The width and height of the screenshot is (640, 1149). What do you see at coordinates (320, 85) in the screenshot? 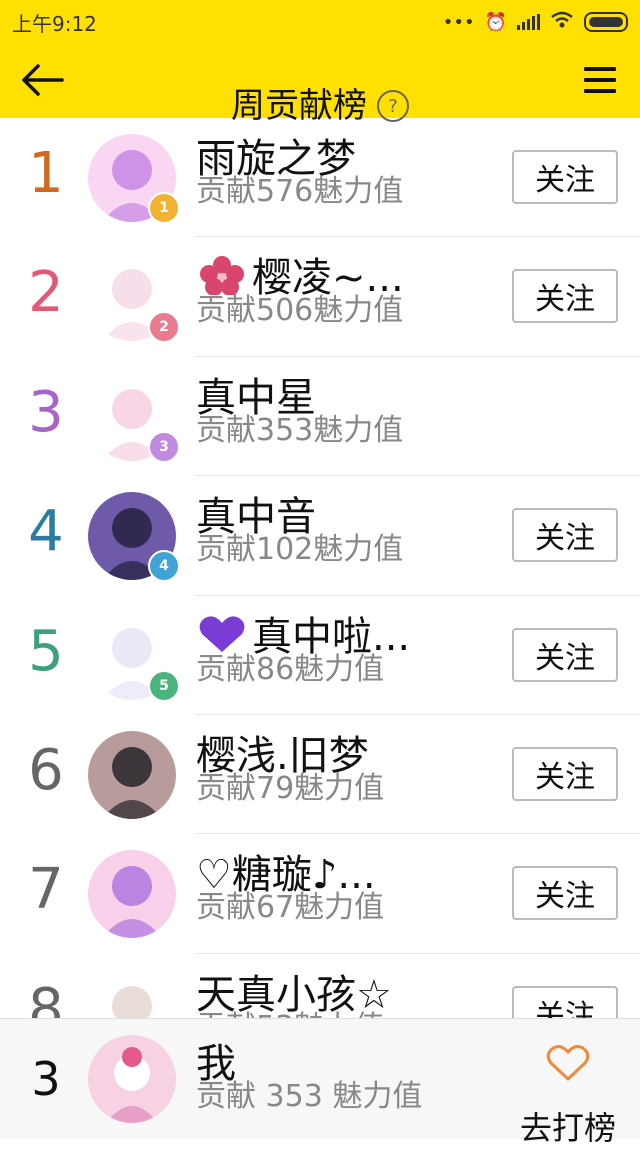
I see `header: 周贡献榜 ?` at bounding box center [320, 85].